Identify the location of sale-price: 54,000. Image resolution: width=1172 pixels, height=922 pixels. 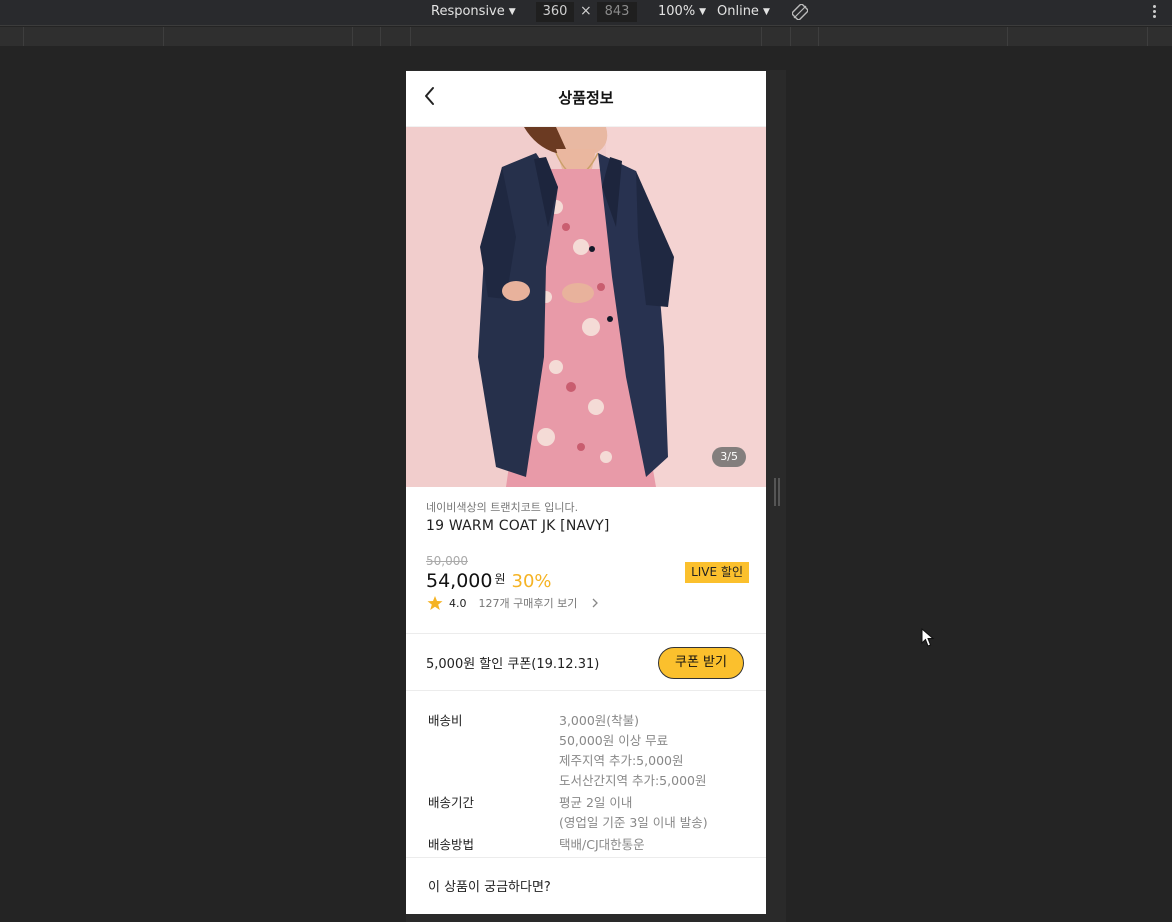
(459, 581).